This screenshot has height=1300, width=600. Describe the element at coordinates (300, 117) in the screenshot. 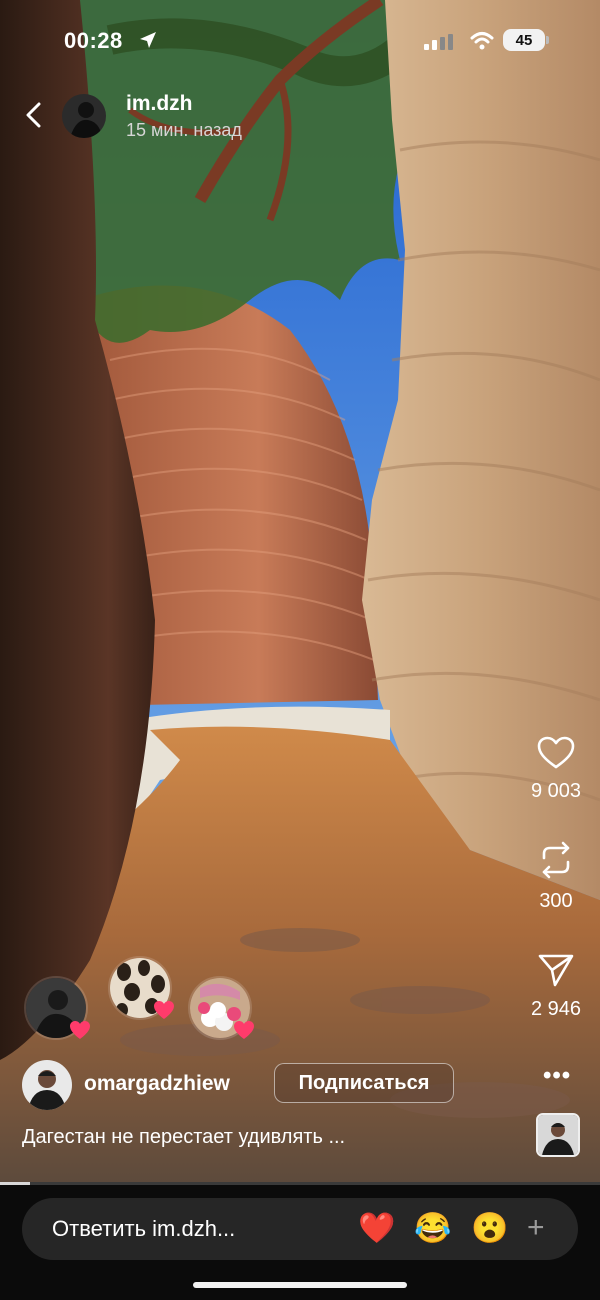

I see `story-header: im.dzh 15 мин. назад` at that location.